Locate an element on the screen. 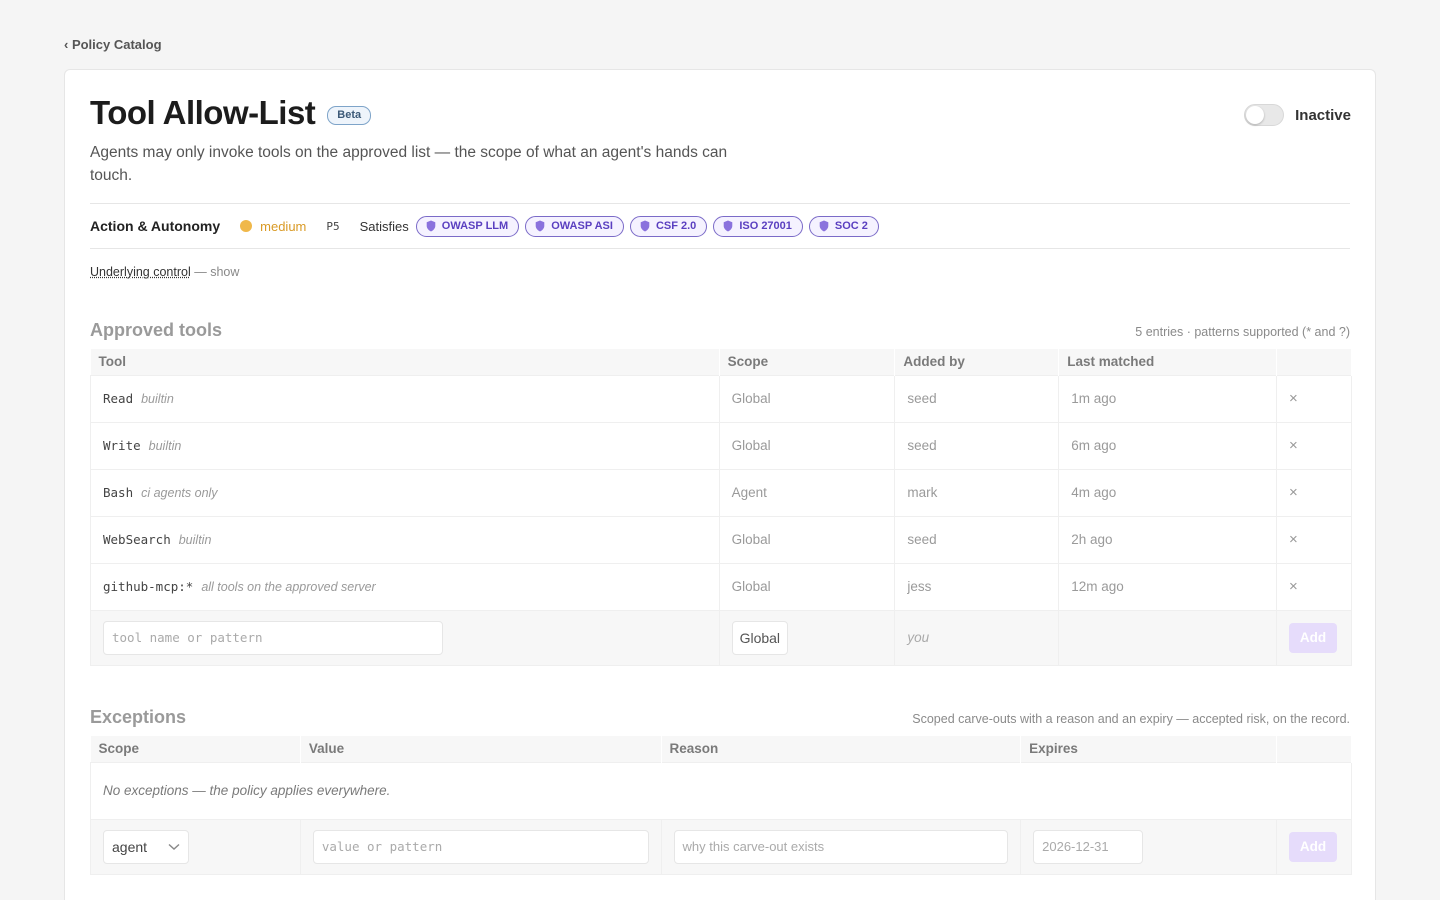 The image size is (1440, 900). tool-last-matched: 4m ago is located at coordinates (1093, 492).